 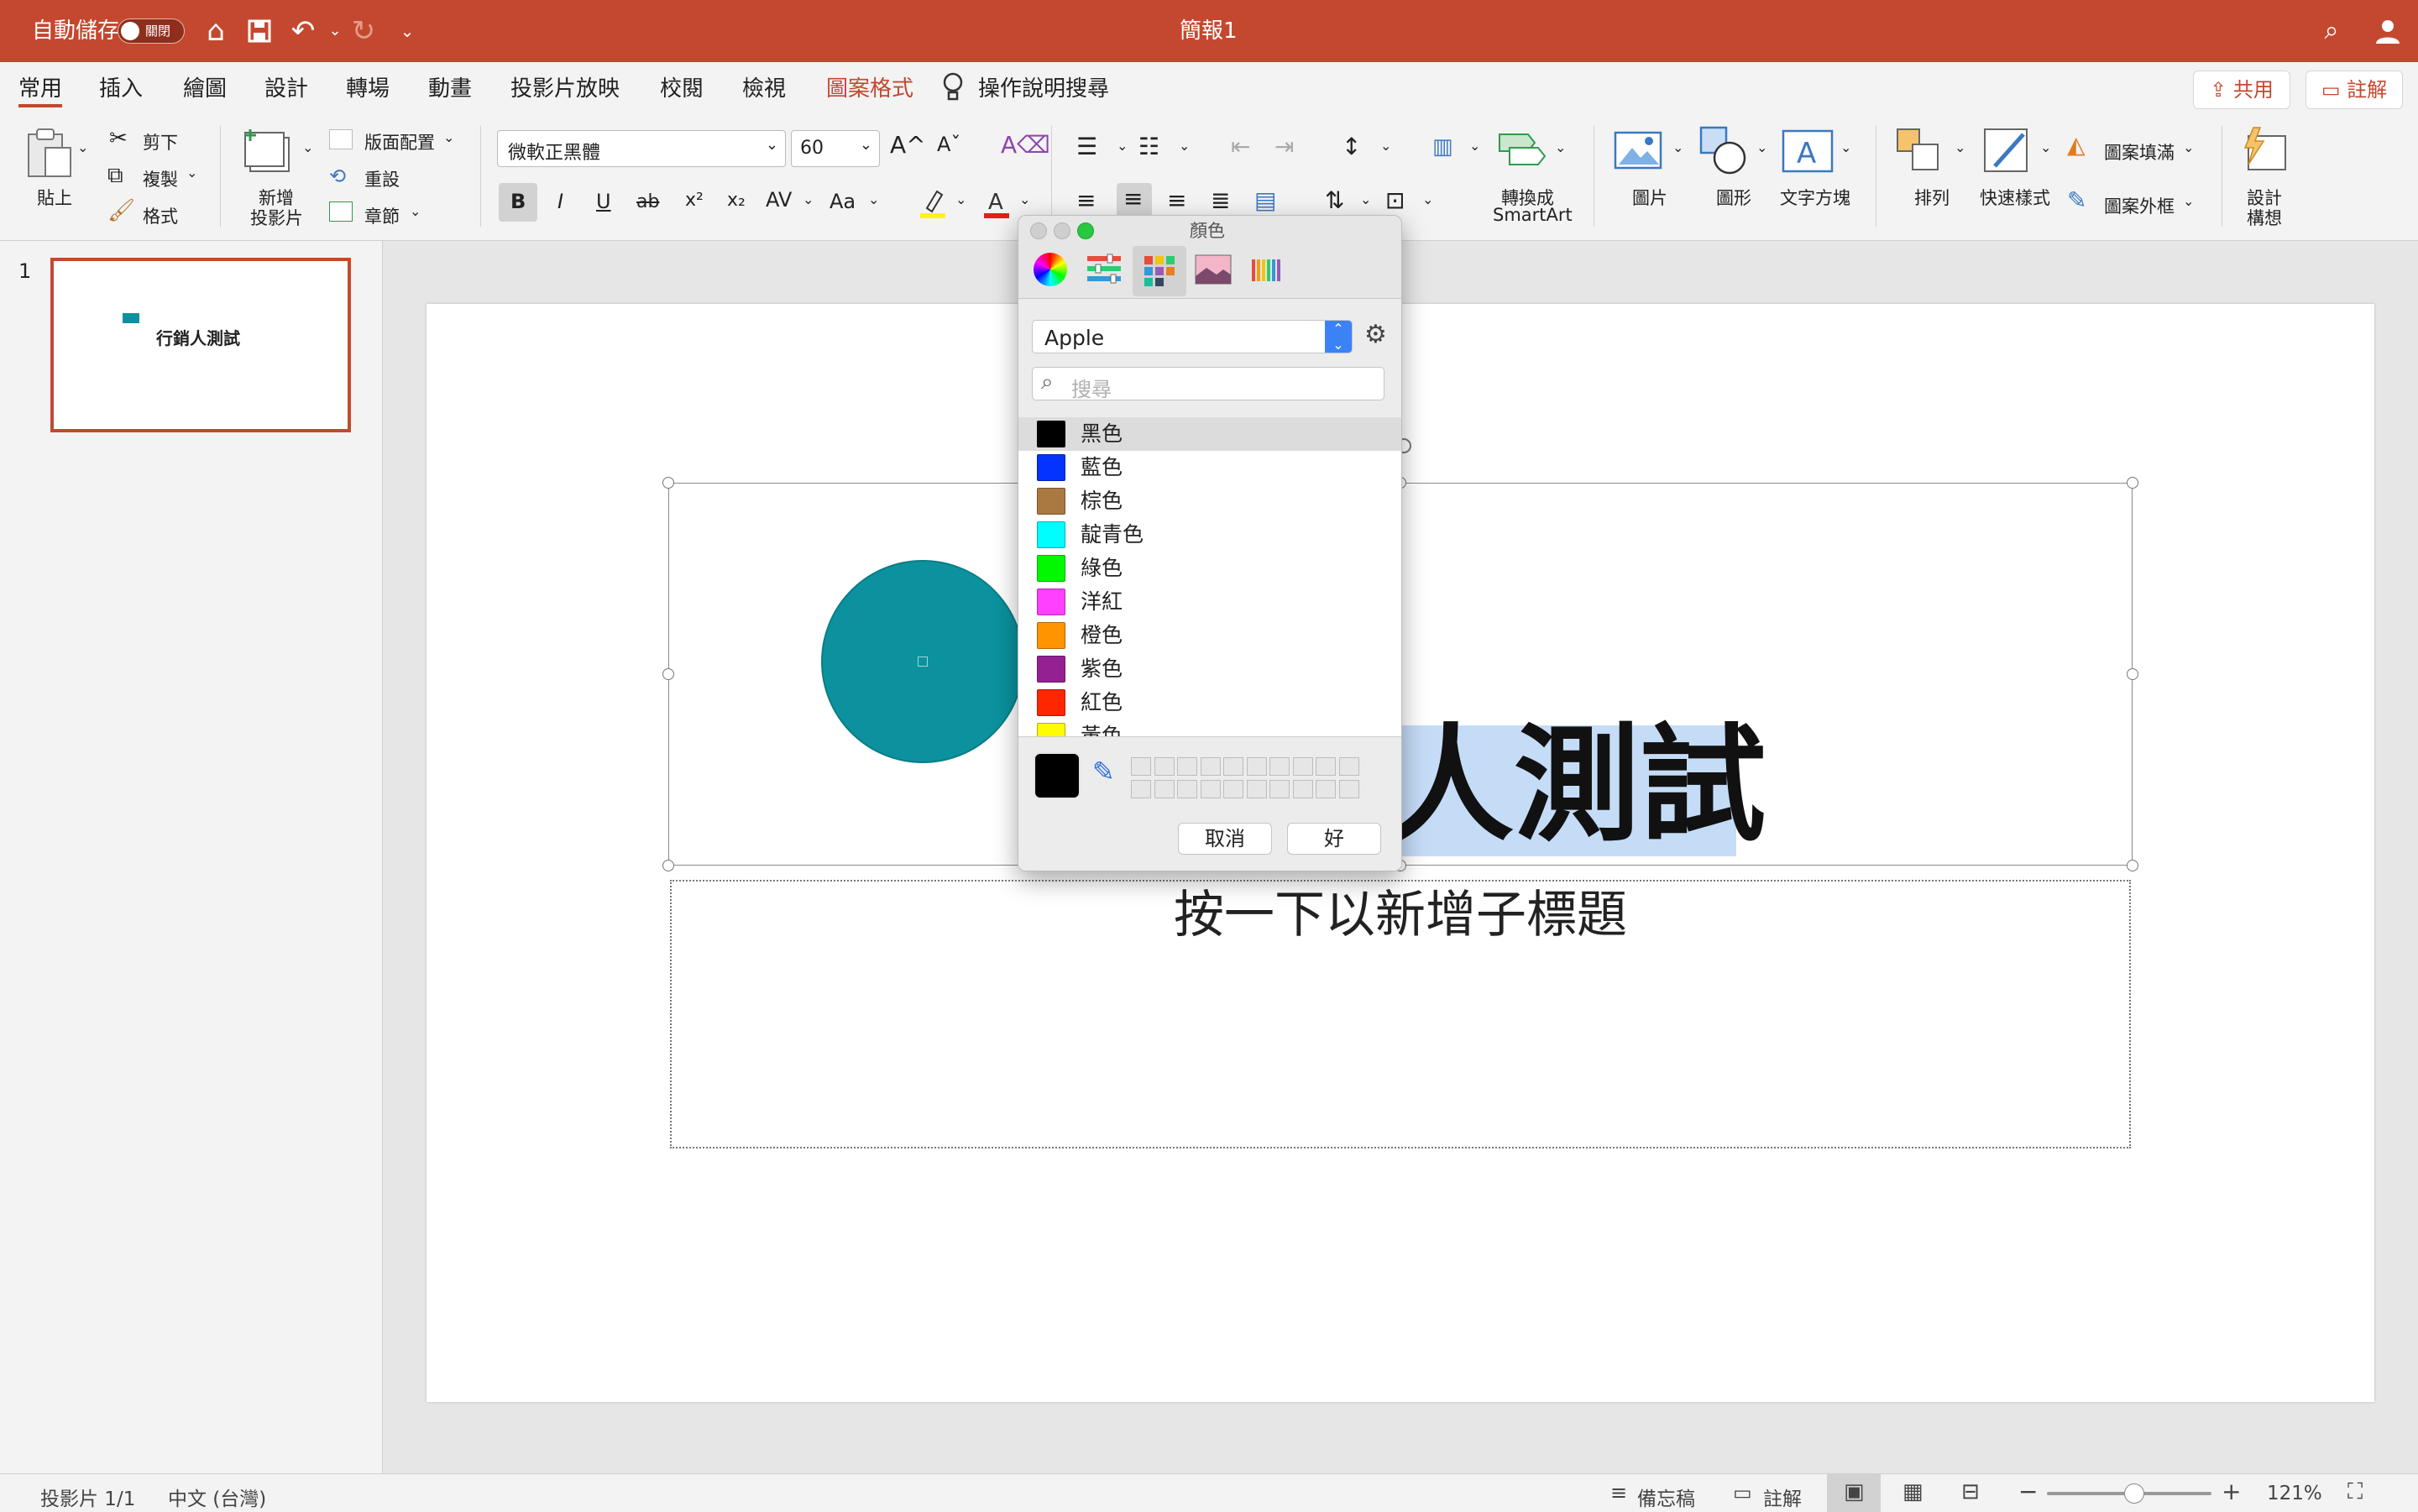 What do you see at coordinates (2134, 1493) in the screenshot?
I see `zoom-slider-knob` at bounding box center [2134, 1493].